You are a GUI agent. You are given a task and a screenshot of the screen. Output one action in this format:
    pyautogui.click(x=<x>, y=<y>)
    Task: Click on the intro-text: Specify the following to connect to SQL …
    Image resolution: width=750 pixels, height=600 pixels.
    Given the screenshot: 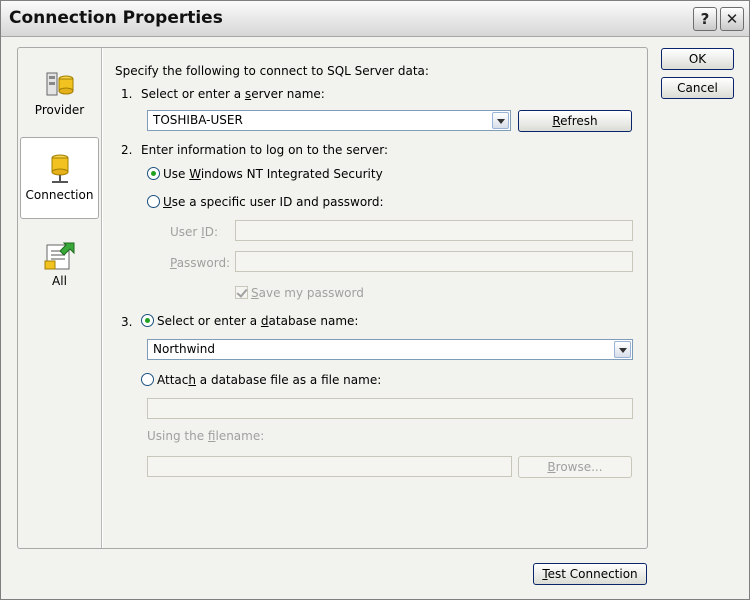 What is the action you would take?
    pyautogui.click(x=272, y=71)
    